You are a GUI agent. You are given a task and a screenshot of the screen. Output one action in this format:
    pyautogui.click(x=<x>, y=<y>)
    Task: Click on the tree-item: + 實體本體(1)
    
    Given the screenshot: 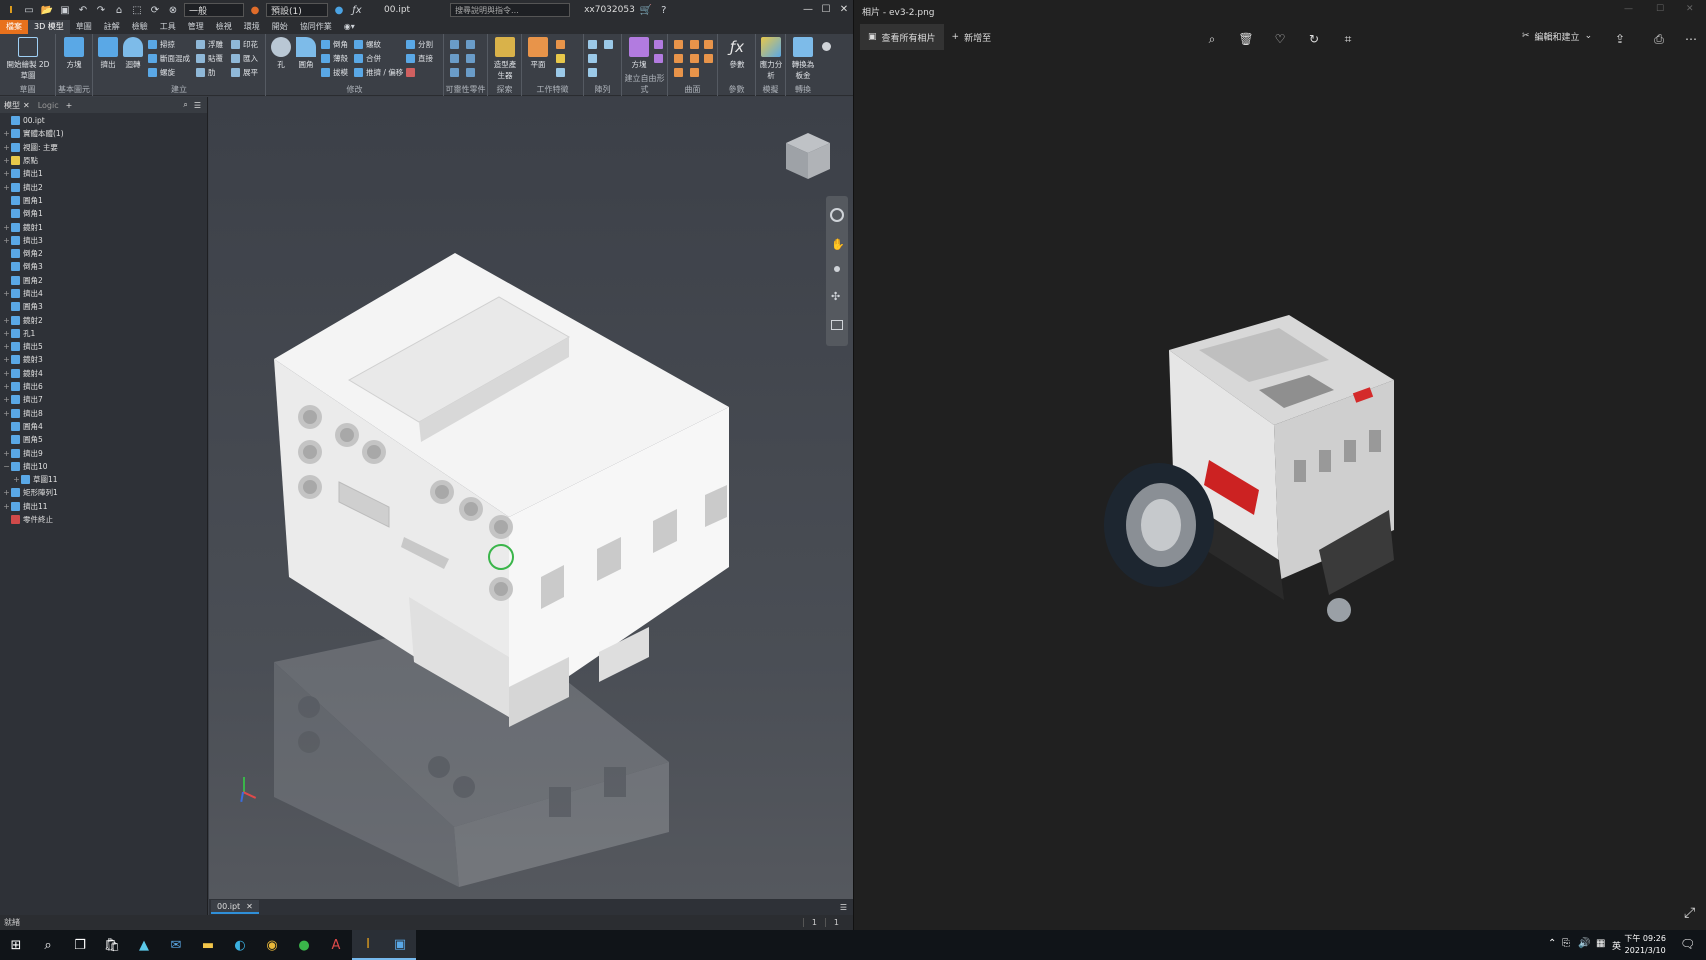 What is the action you would take?
    pyautogui.click(x=103, y=133)
    